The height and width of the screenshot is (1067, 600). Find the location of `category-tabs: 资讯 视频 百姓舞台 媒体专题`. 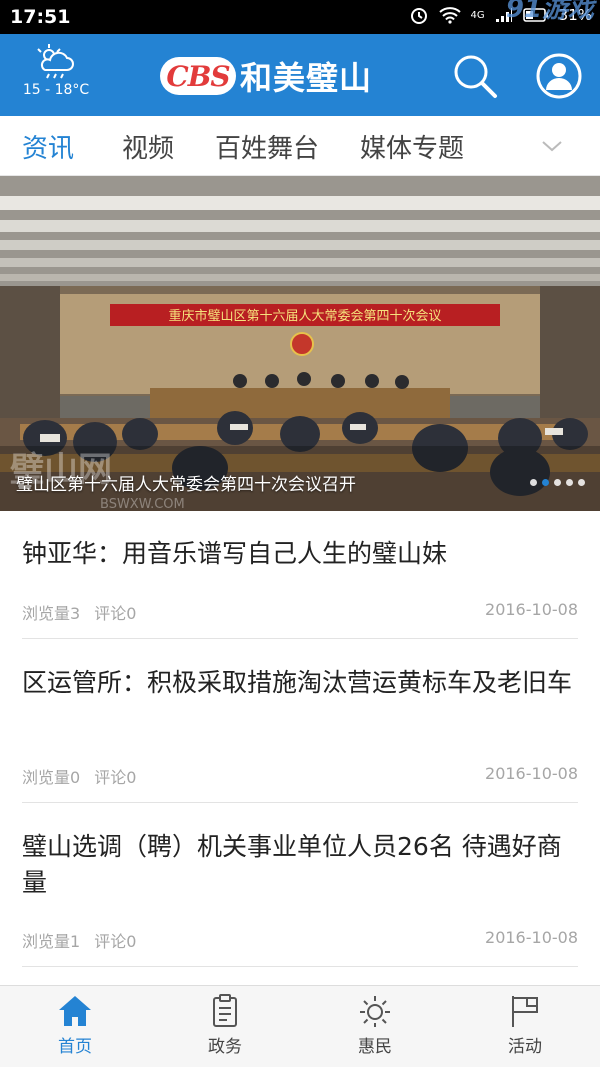

category-tabs: 资讯 视频 百姓舞台 媒体专题 is located at coordinates (300, 146).